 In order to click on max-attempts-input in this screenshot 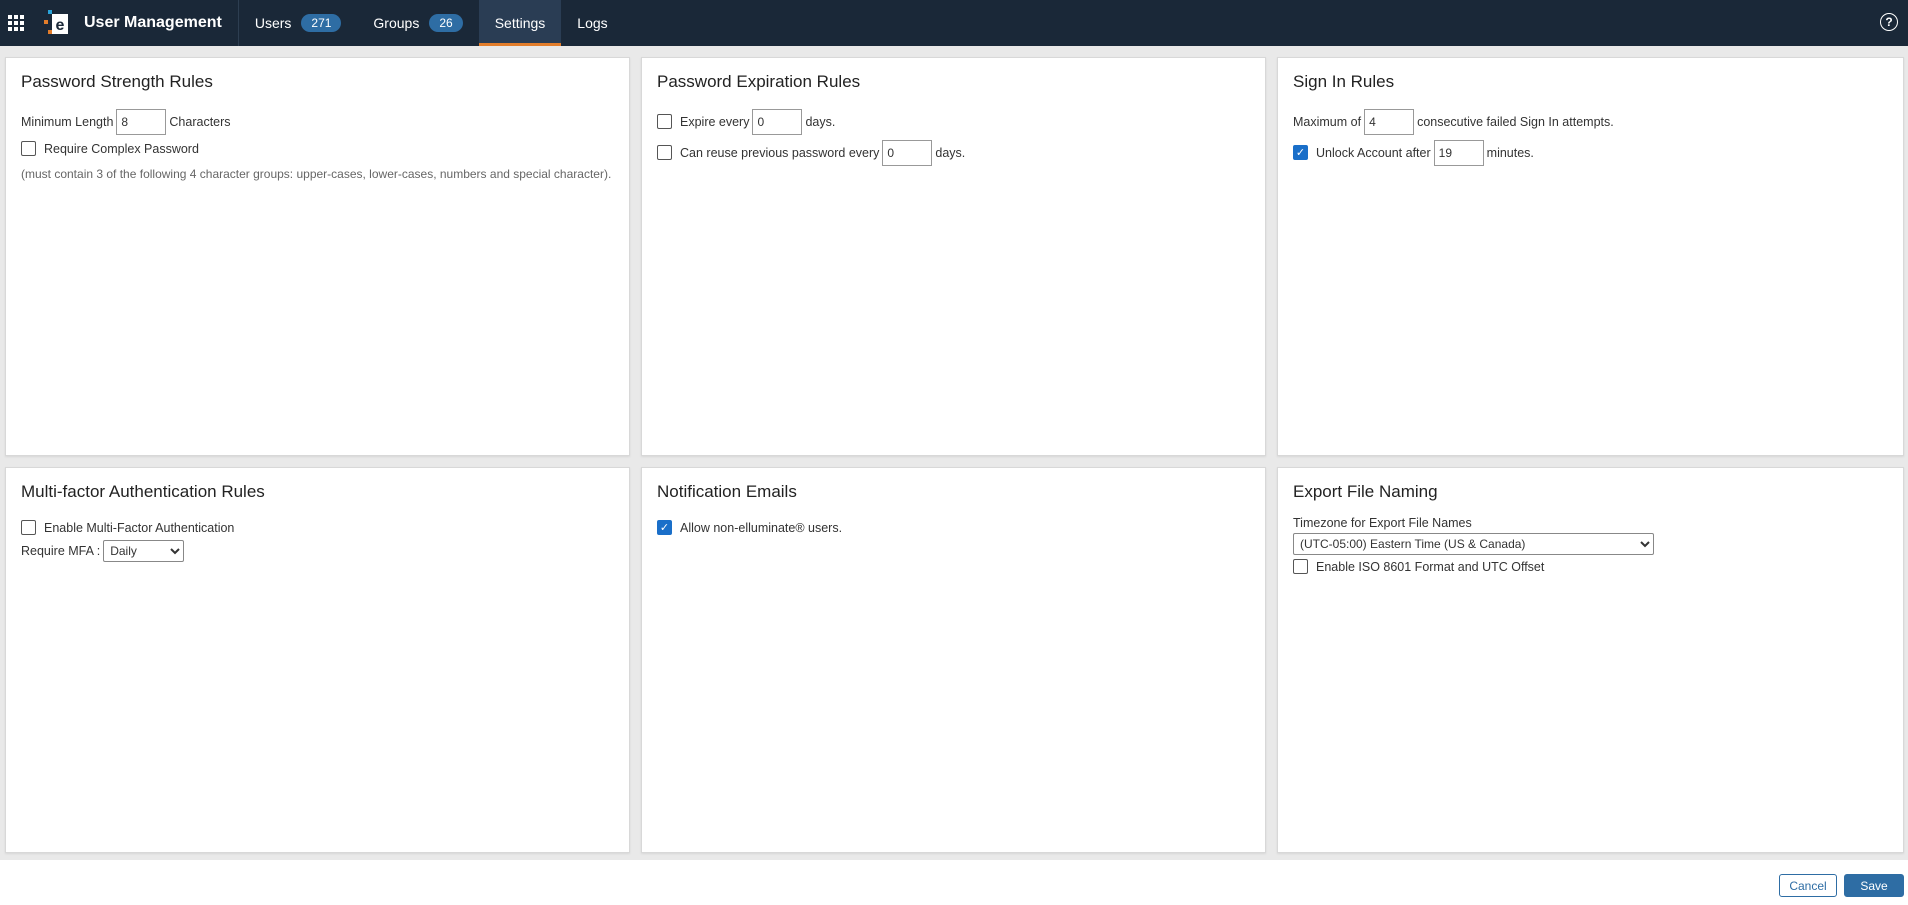, I will do `click(1389, 121)`.